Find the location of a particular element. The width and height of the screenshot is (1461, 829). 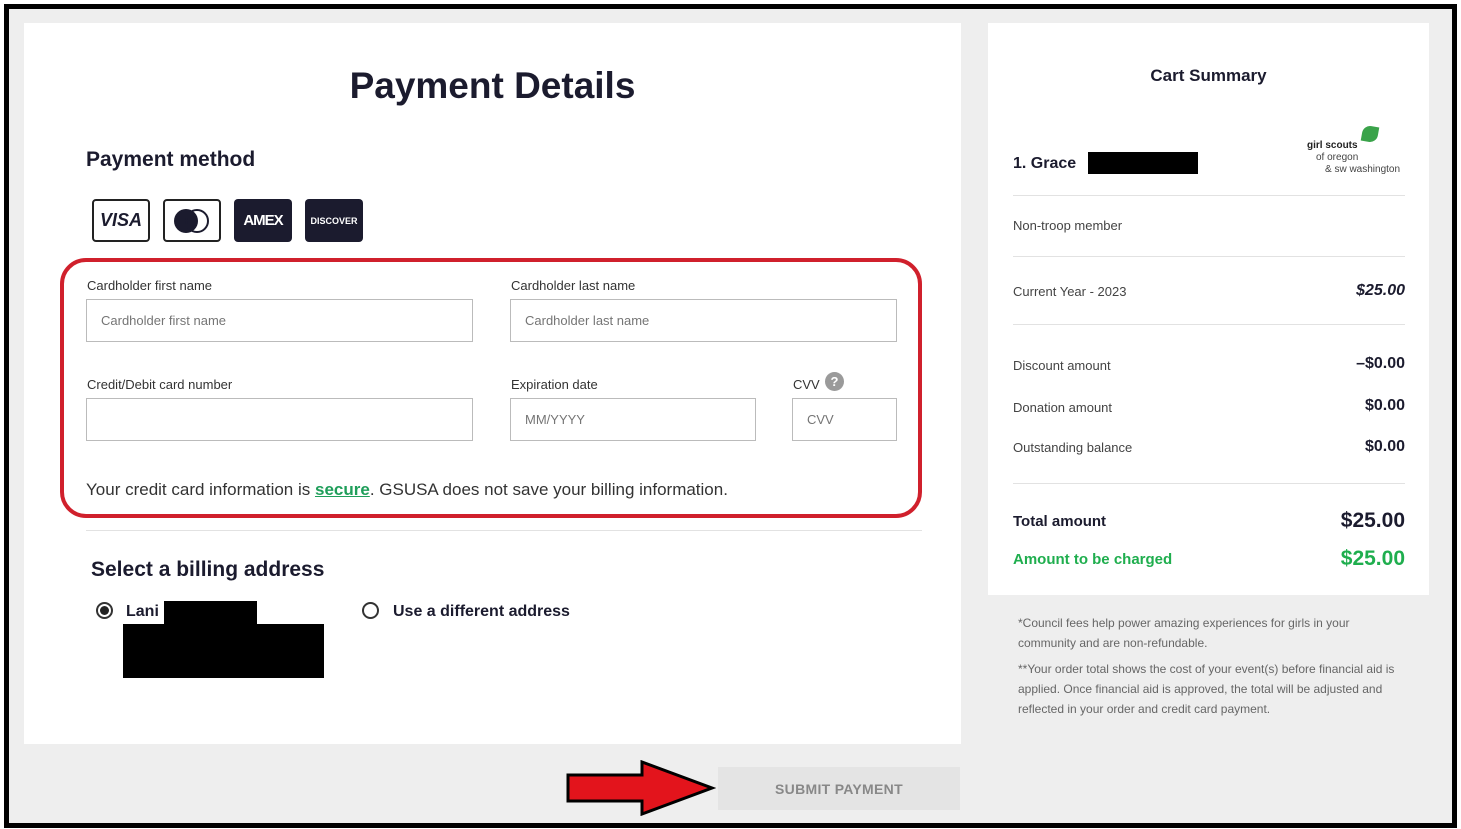

logo-line-3: & sw washington is located at coordinates (1363, 169).